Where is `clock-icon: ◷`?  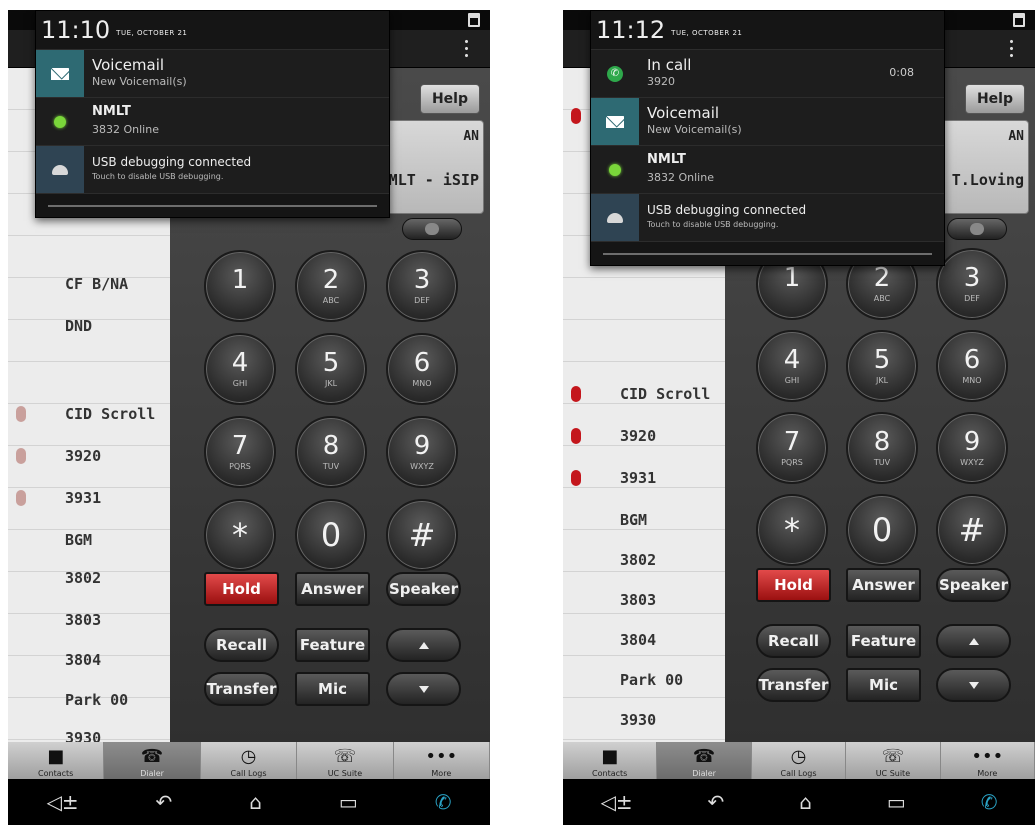
clock-icon: ◷ is located at coordinates (248, 756).